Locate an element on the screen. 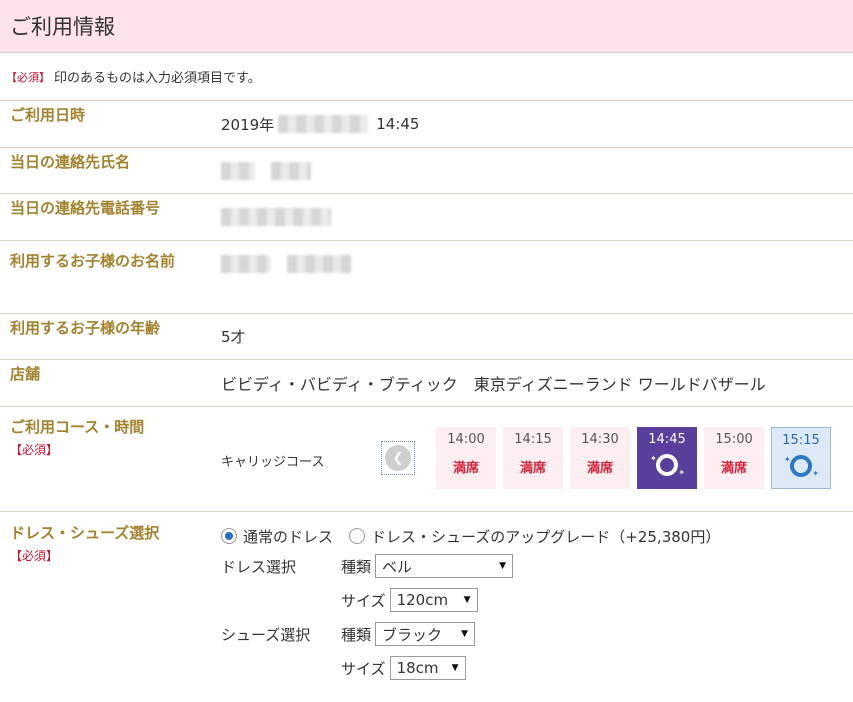 This screenshot has height=702, width=853. slot-time: 14:45 is located at coordinates (667, 439).